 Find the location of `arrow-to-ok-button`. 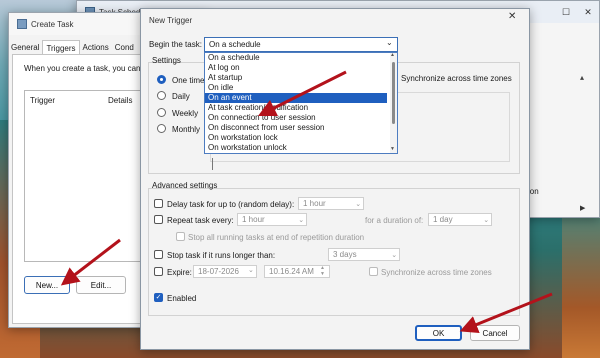

arrow-to-ok-button is located at coordinates (506, 312).